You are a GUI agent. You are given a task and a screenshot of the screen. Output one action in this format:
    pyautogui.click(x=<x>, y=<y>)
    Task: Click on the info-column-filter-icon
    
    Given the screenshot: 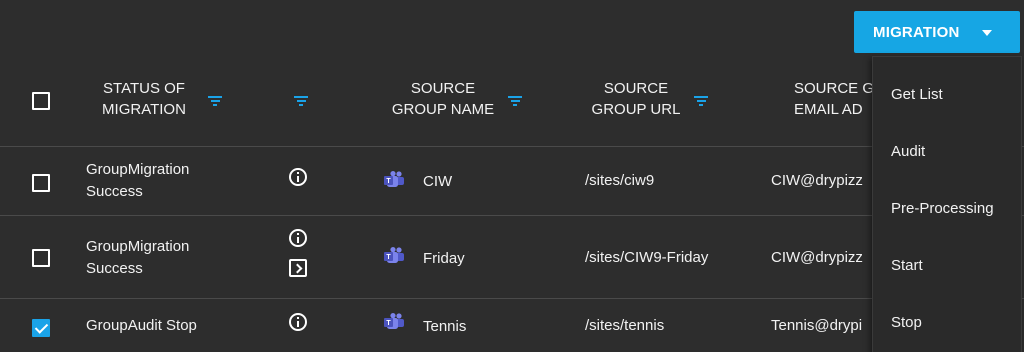 What is the action you would take?
    pyautogui.click(x=301, y=101)
    